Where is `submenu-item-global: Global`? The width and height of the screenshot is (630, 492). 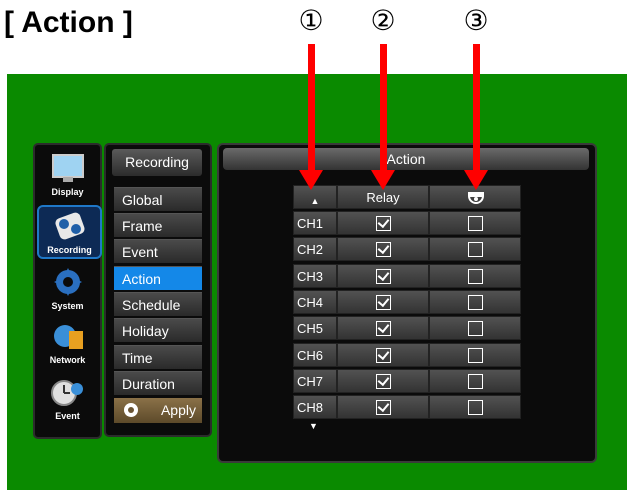 submenu-item-global: Global is located at coordinates (158, 199).